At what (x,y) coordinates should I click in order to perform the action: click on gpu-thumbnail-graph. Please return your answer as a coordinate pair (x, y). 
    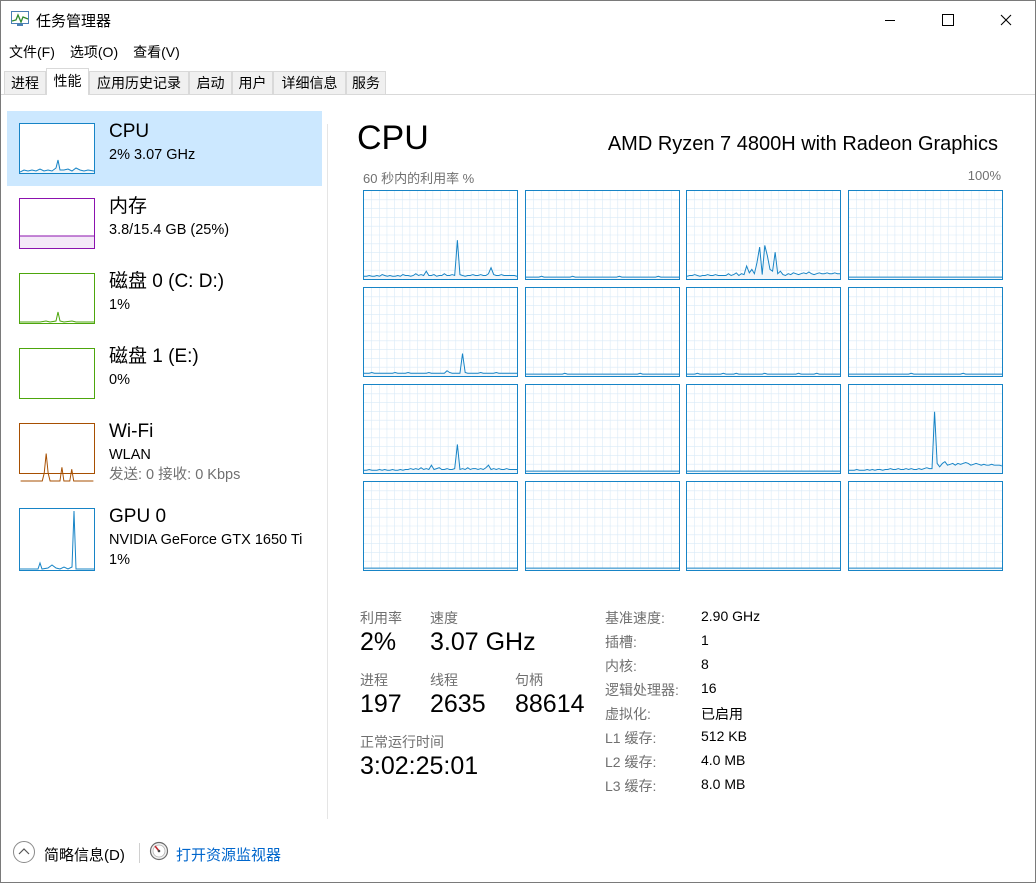
    Looking at the image, I should click on (57, 539).